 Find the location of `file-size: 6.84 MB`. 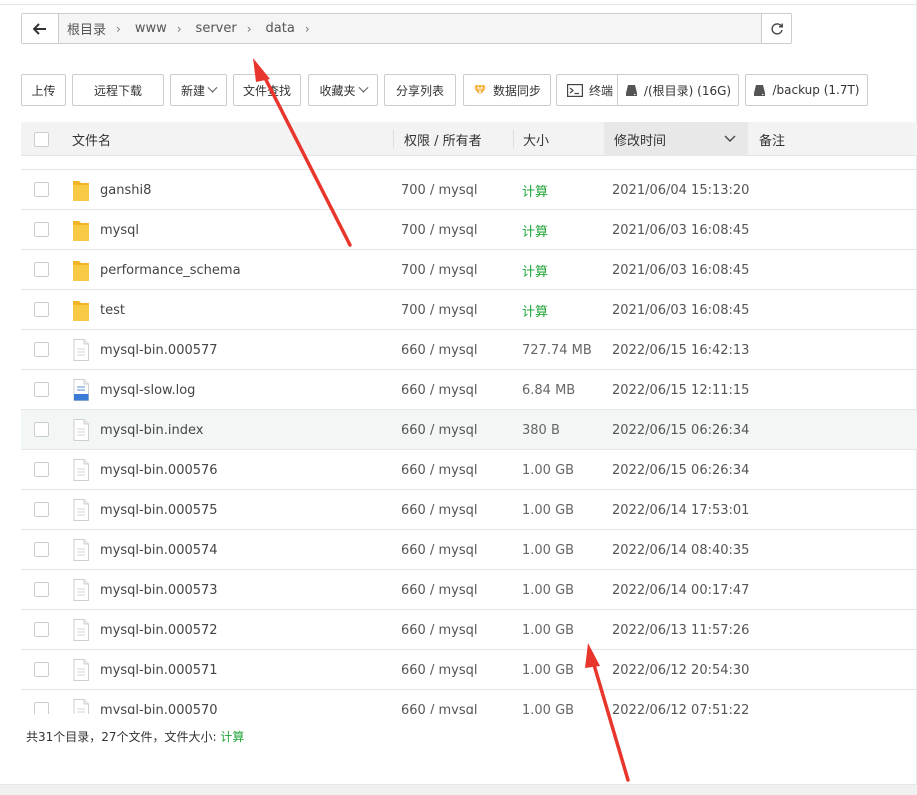

file-size: 6.84 MB is located at coordinates (549, 390).